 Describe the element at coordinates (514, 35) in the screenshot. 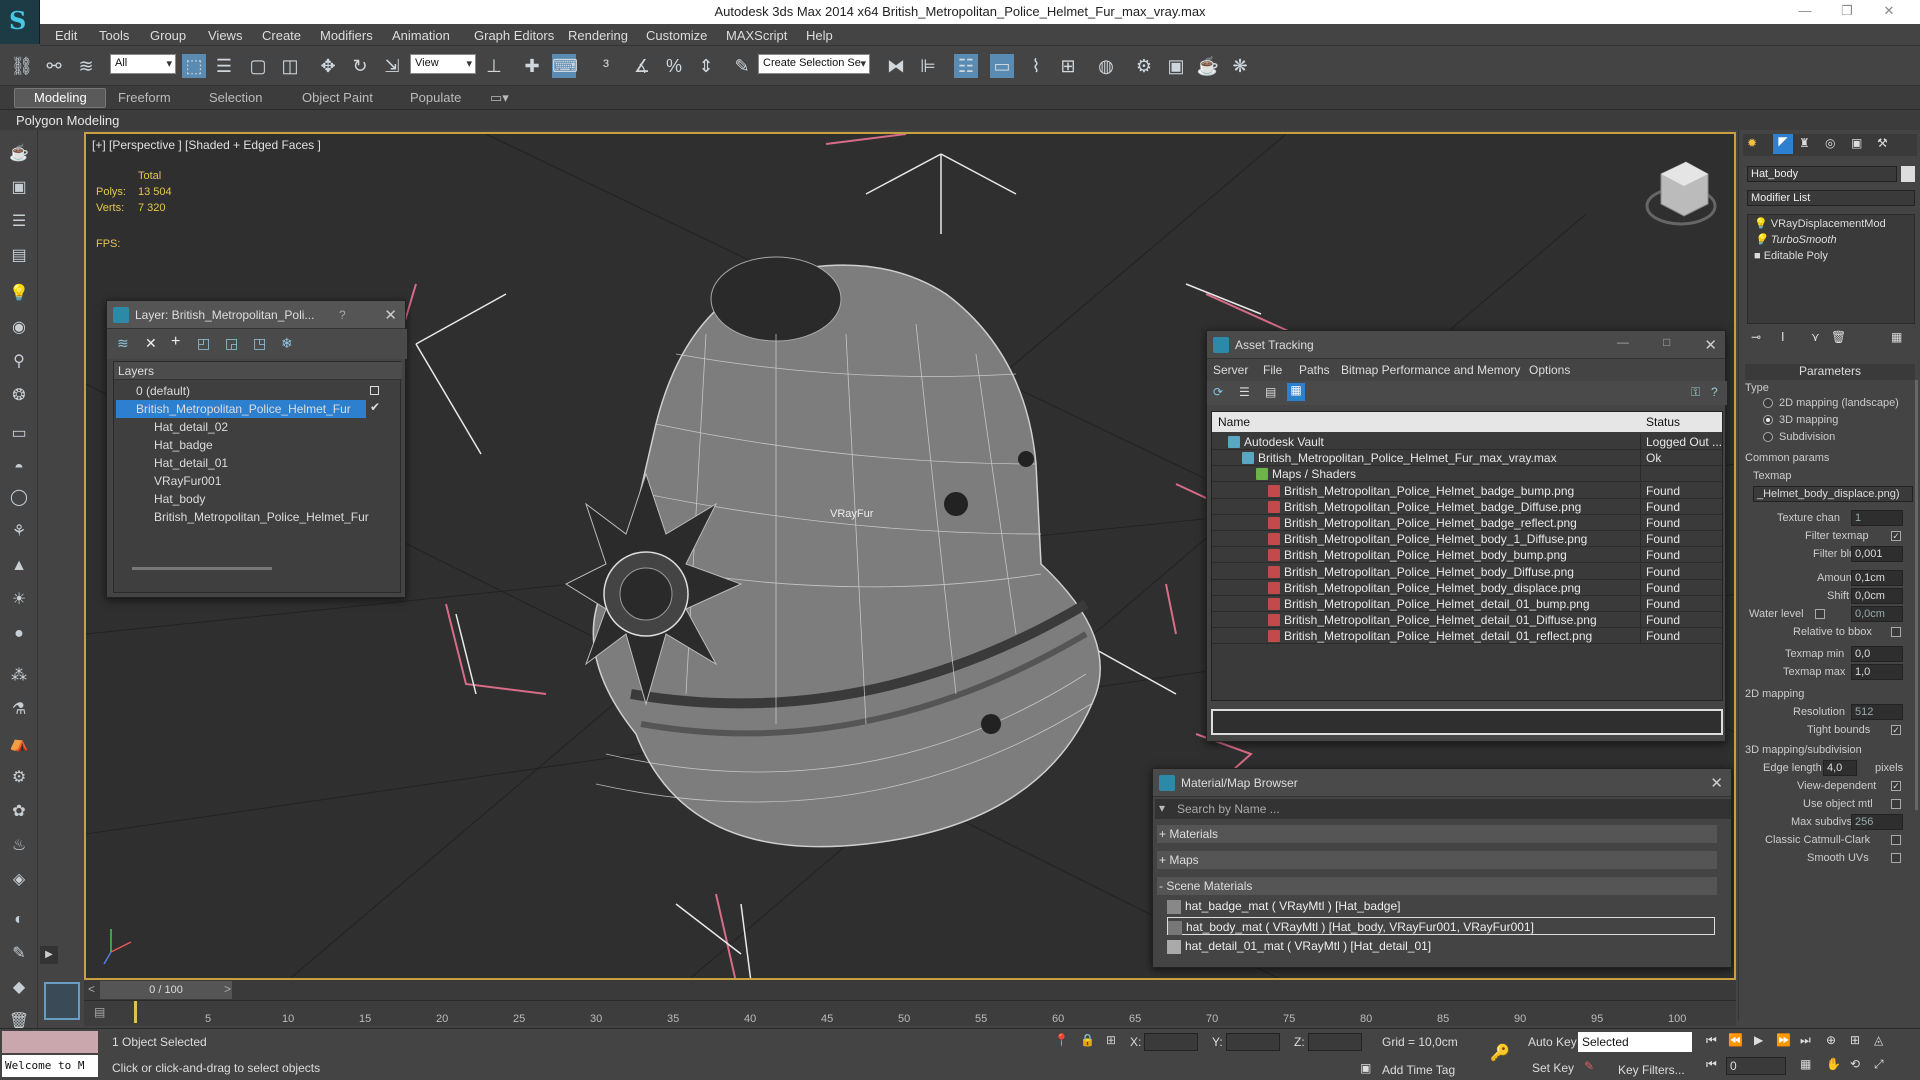

I see `menu-graph-editors: Graph Editors` at that location.